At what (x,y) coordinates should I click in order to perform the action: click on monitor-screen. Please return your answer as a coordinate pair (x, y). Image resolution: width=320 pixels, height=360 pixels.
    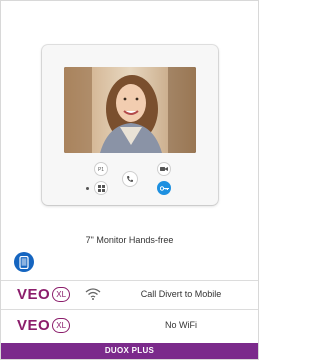
    Looking at the image, I should click on (130, 110).